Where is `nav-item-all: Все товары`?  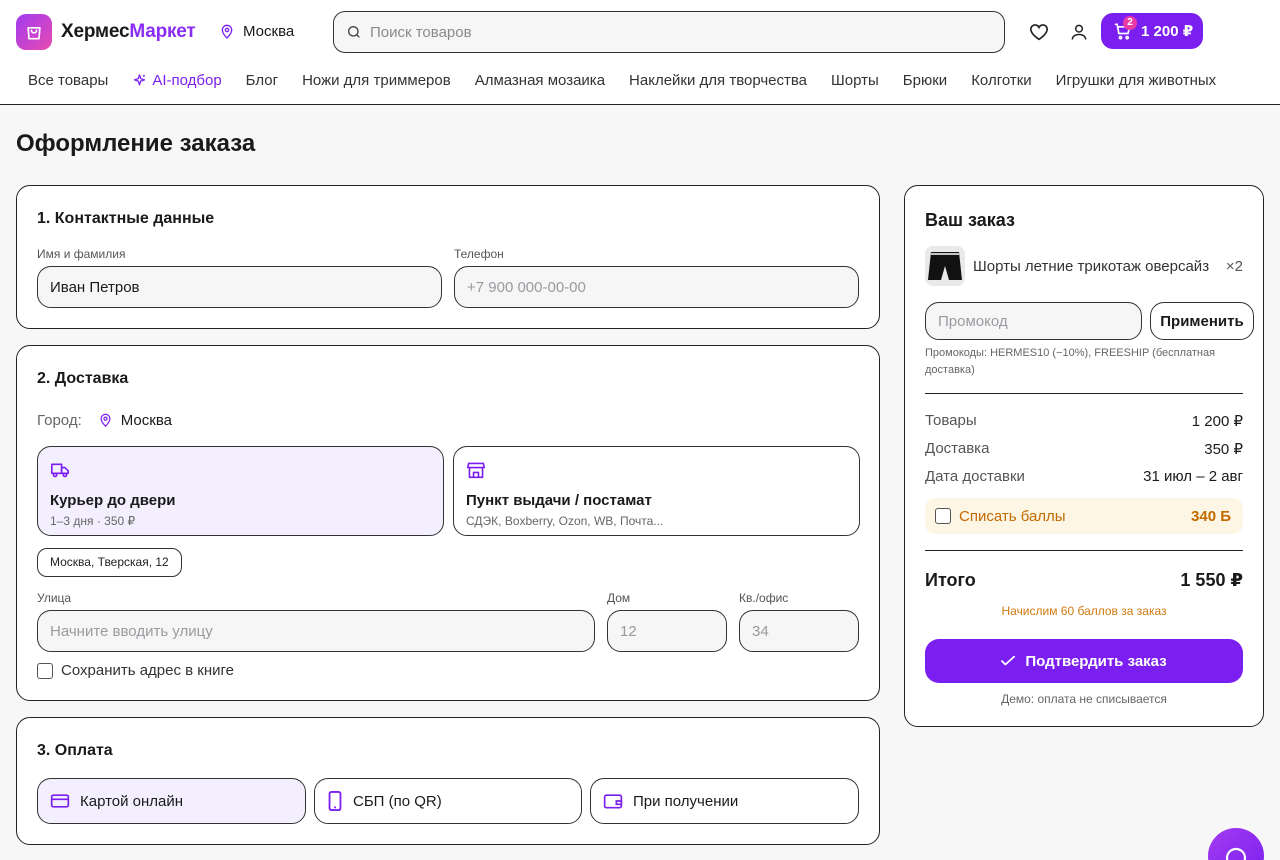
nav-item-all: Все товары is located at coordinates (68, 80).